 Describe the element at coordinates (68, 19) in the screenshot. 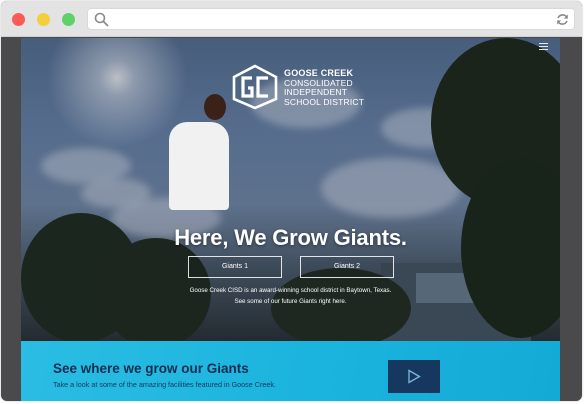

I see `maximize-window-button` at that location.